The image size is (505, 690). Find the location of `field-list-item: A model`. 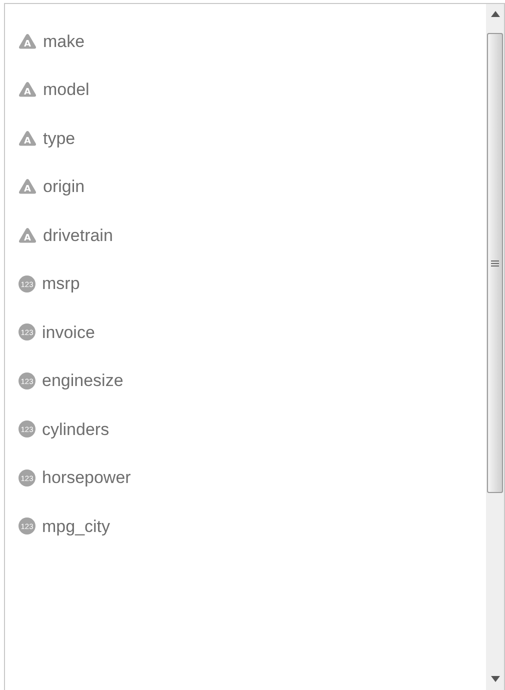

field-list-item: A model is located at coordinates (252, 90).